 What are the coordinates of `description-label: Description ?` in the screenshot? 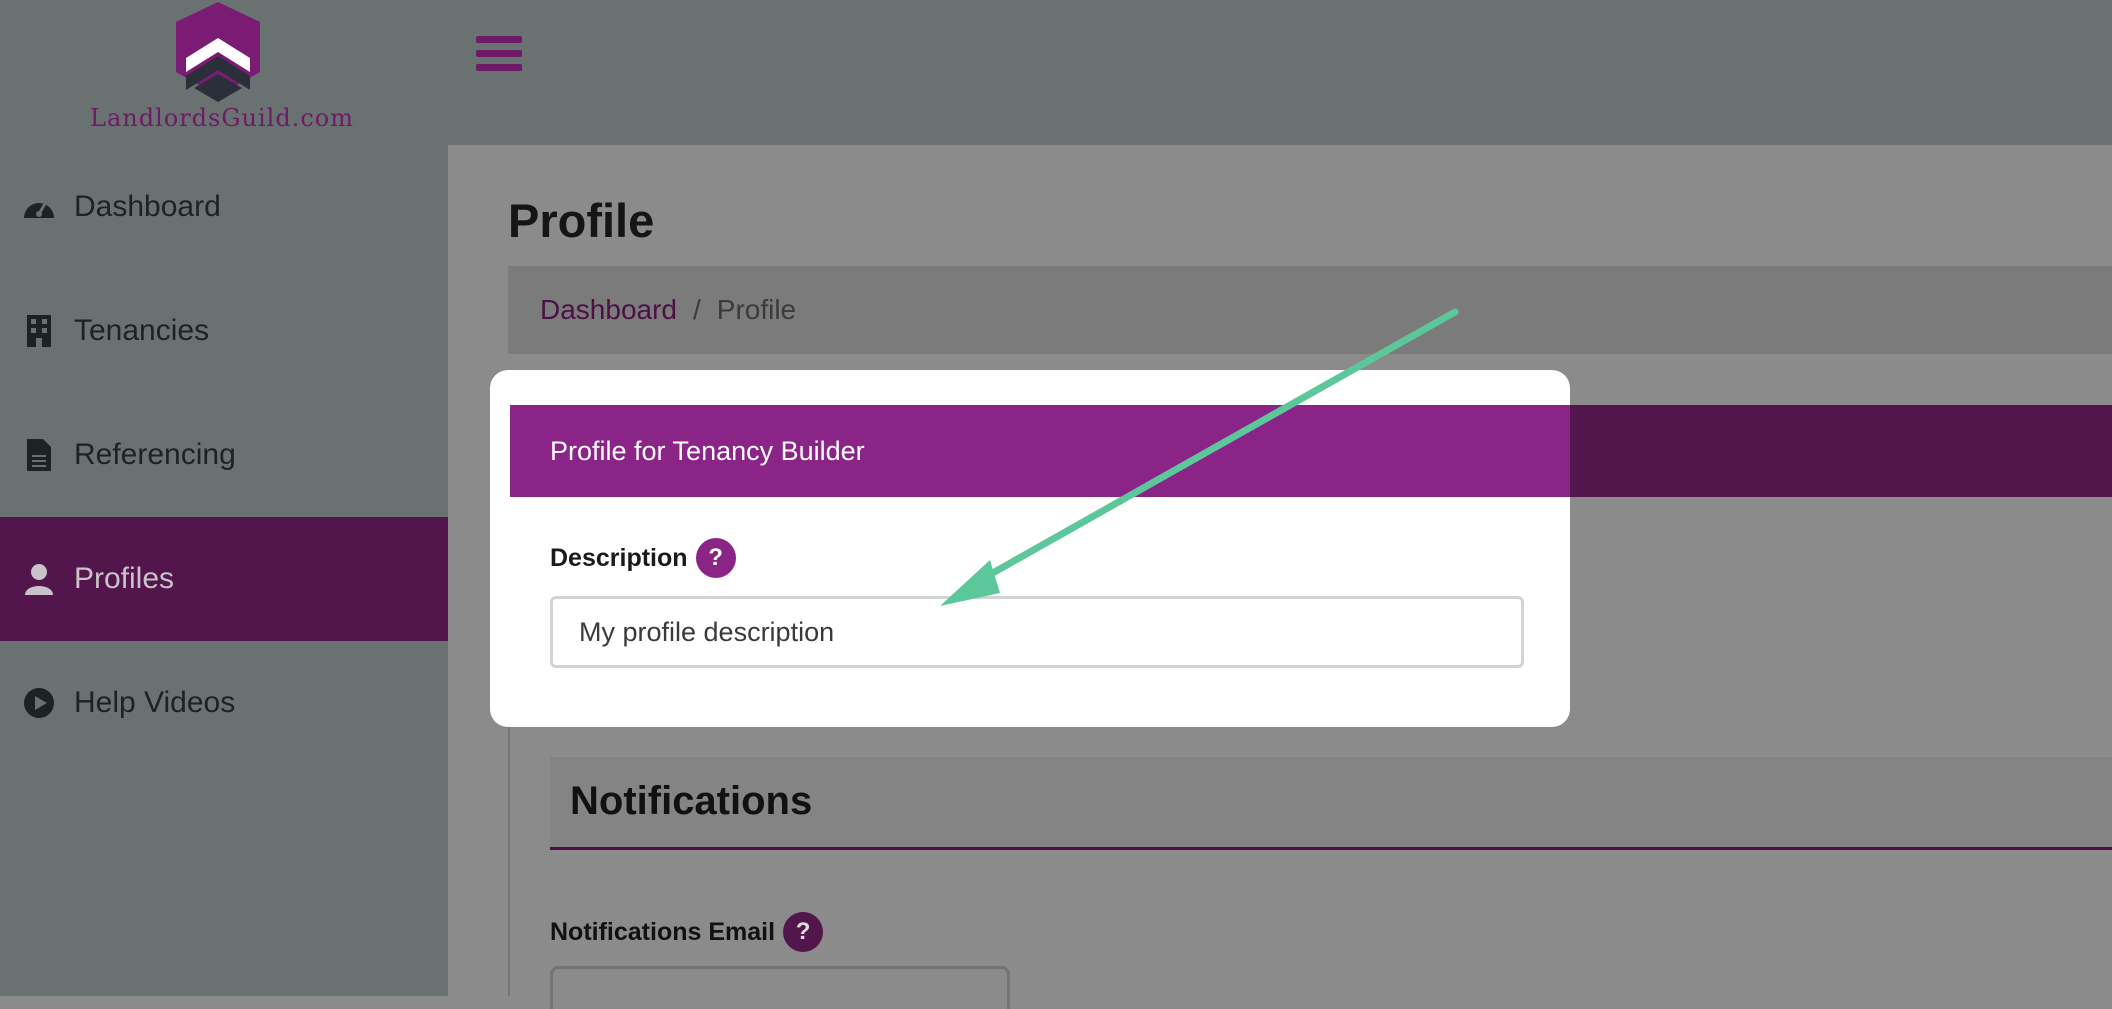 It's located at (643, 558).